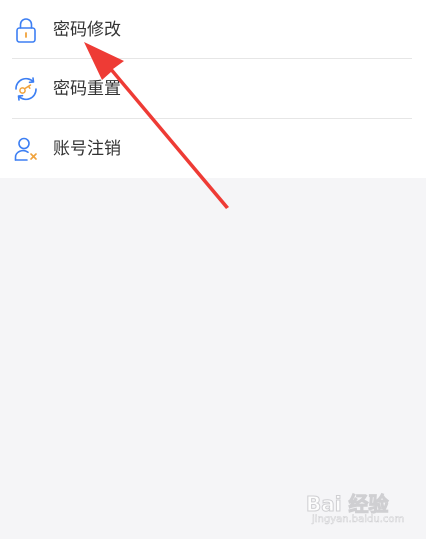  What do you see at coordinates (213, 29) in the screenshot?
I see `menu-item-change-password: 密码修改` at bounding box center [213, 29].